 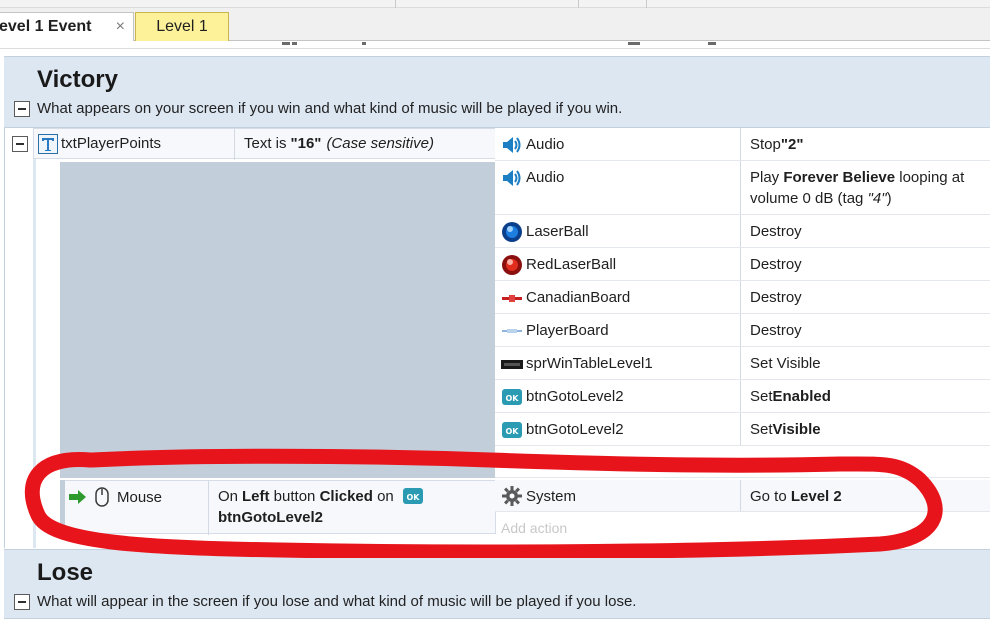 What do you see at coordinates (534, 528) in the screenshot?
I see `add-action-link: Add action` at bounding box center [534, 528].